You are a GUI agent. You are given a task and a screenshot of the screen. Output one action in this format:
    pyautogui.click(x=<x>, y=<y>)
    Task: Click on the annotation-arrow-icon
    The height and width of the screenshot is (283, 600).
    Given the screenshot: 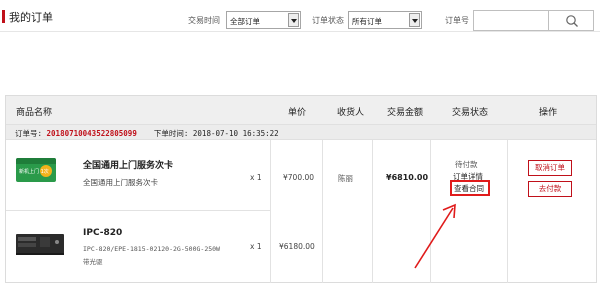 What is the action you would take?
    pyautogui.click(x=435, y=236)
    